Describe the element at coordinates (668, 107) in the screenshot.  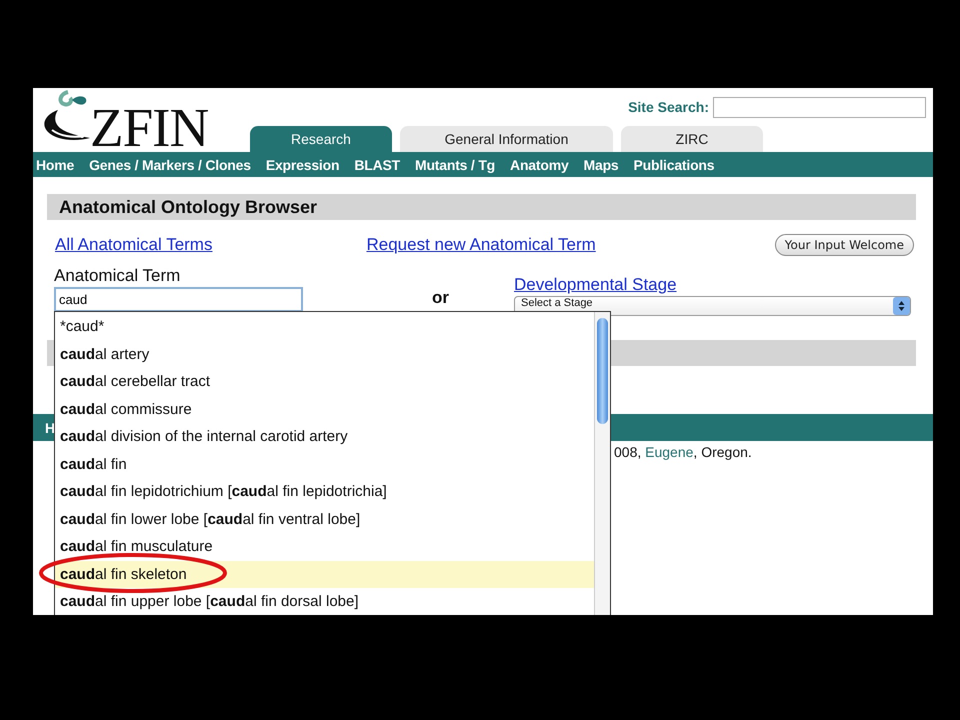
I see `site-search-label: Site Search:` at that location.